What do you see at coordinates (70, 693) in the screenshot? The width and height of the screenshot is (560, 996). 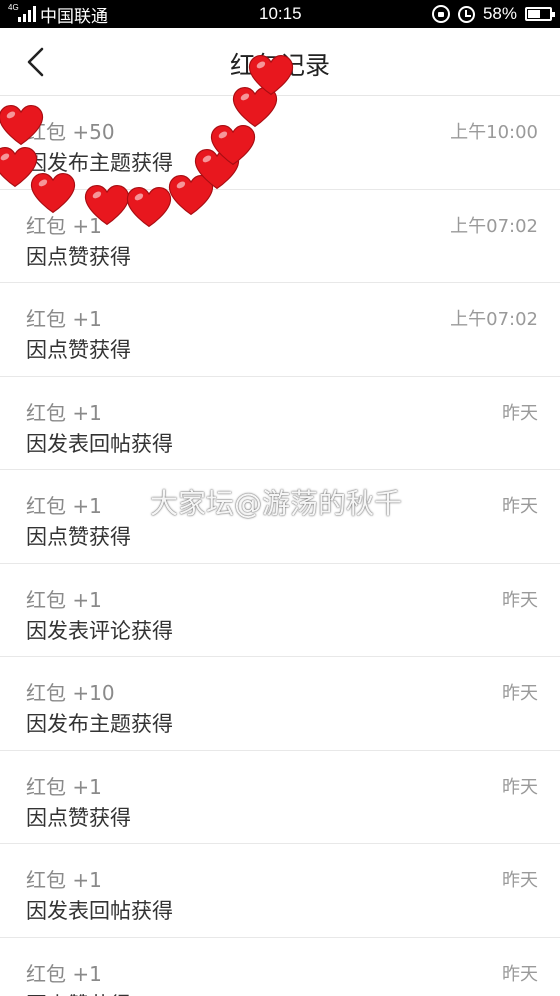 I see `record-amount: 红包 +10` at bounding box center [70, 693].